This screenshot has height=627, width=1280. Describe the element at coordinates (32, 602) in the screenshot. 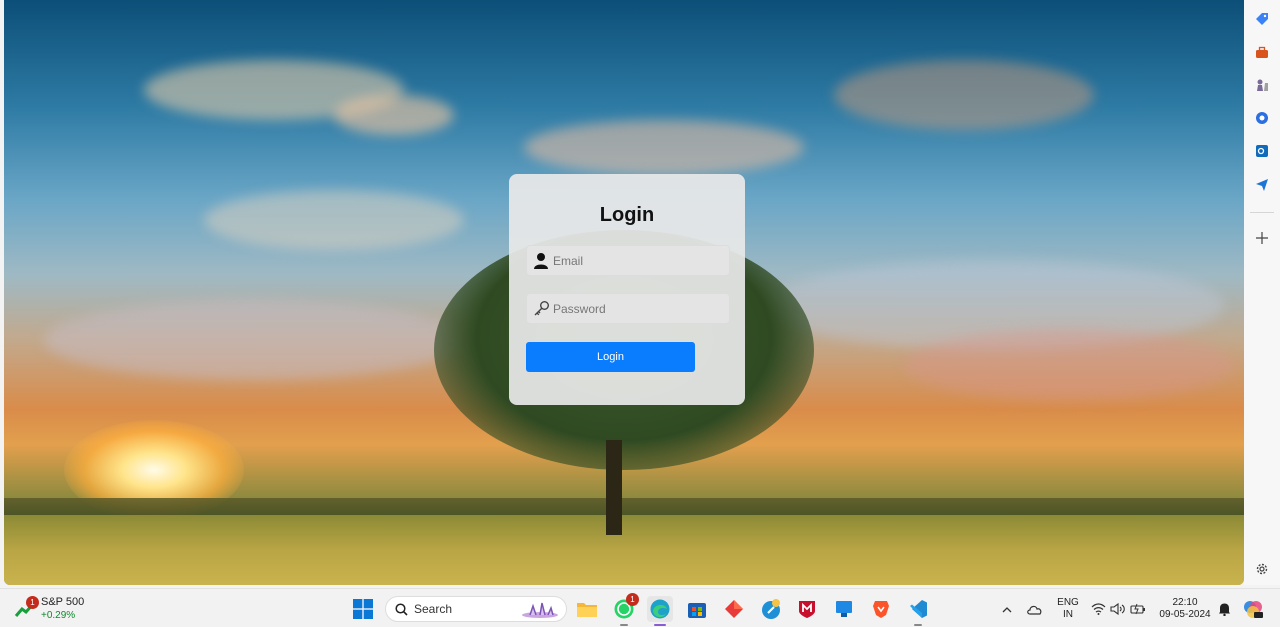

I see `notification-badge: 1` at that location.